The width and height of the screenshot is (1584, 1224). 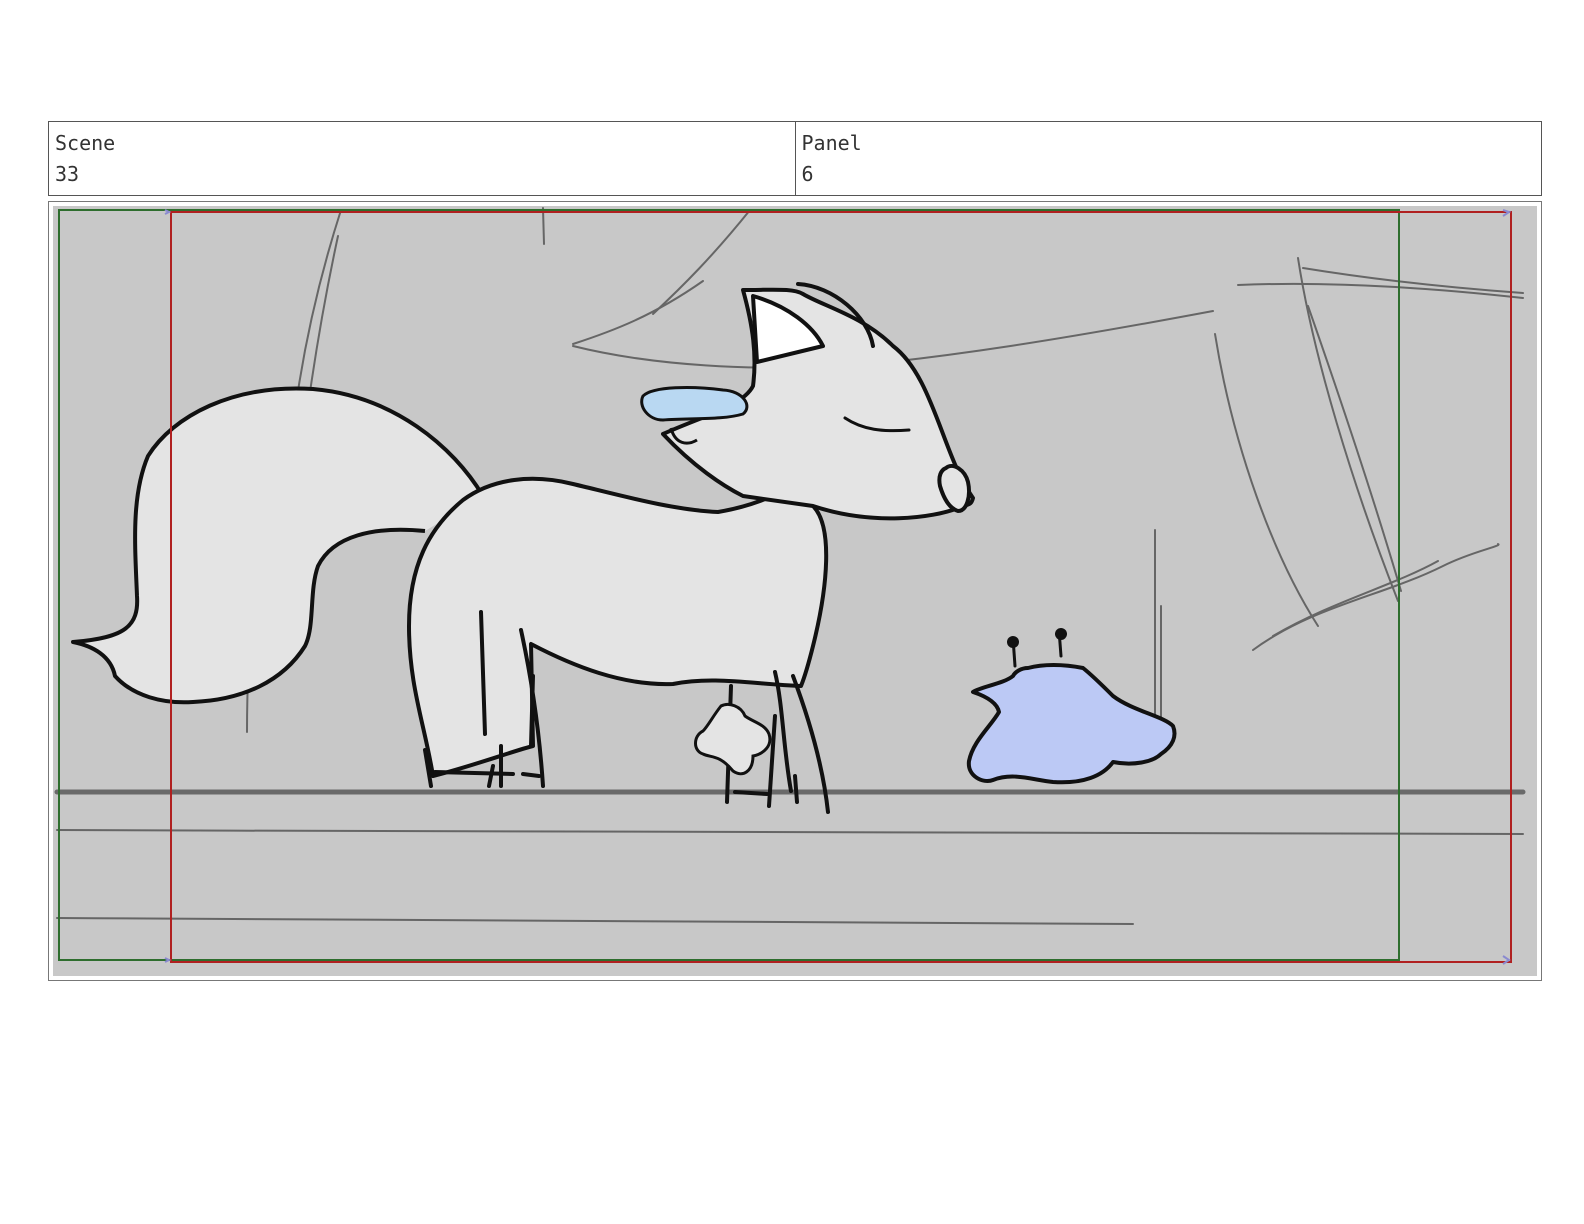 I want to click on scene-label: Scene, so click(x=85, y=143).